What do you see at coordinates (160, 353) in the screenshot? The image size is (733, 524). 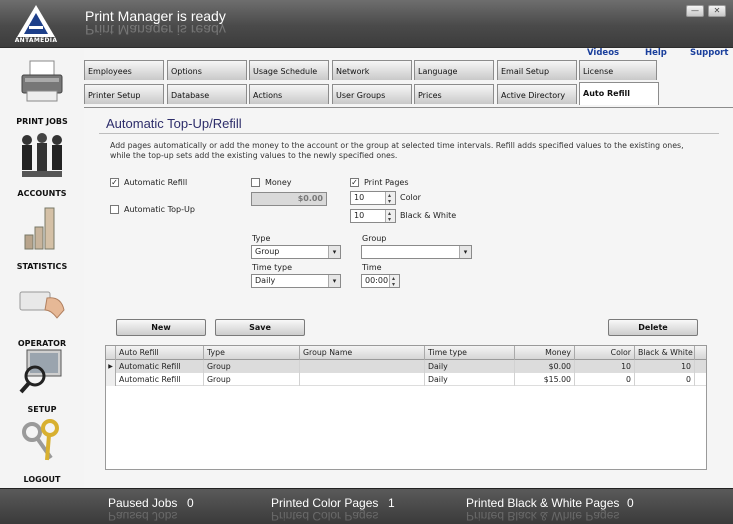 I see `column-header: Auto Refill` at bounding box center [160, 353].